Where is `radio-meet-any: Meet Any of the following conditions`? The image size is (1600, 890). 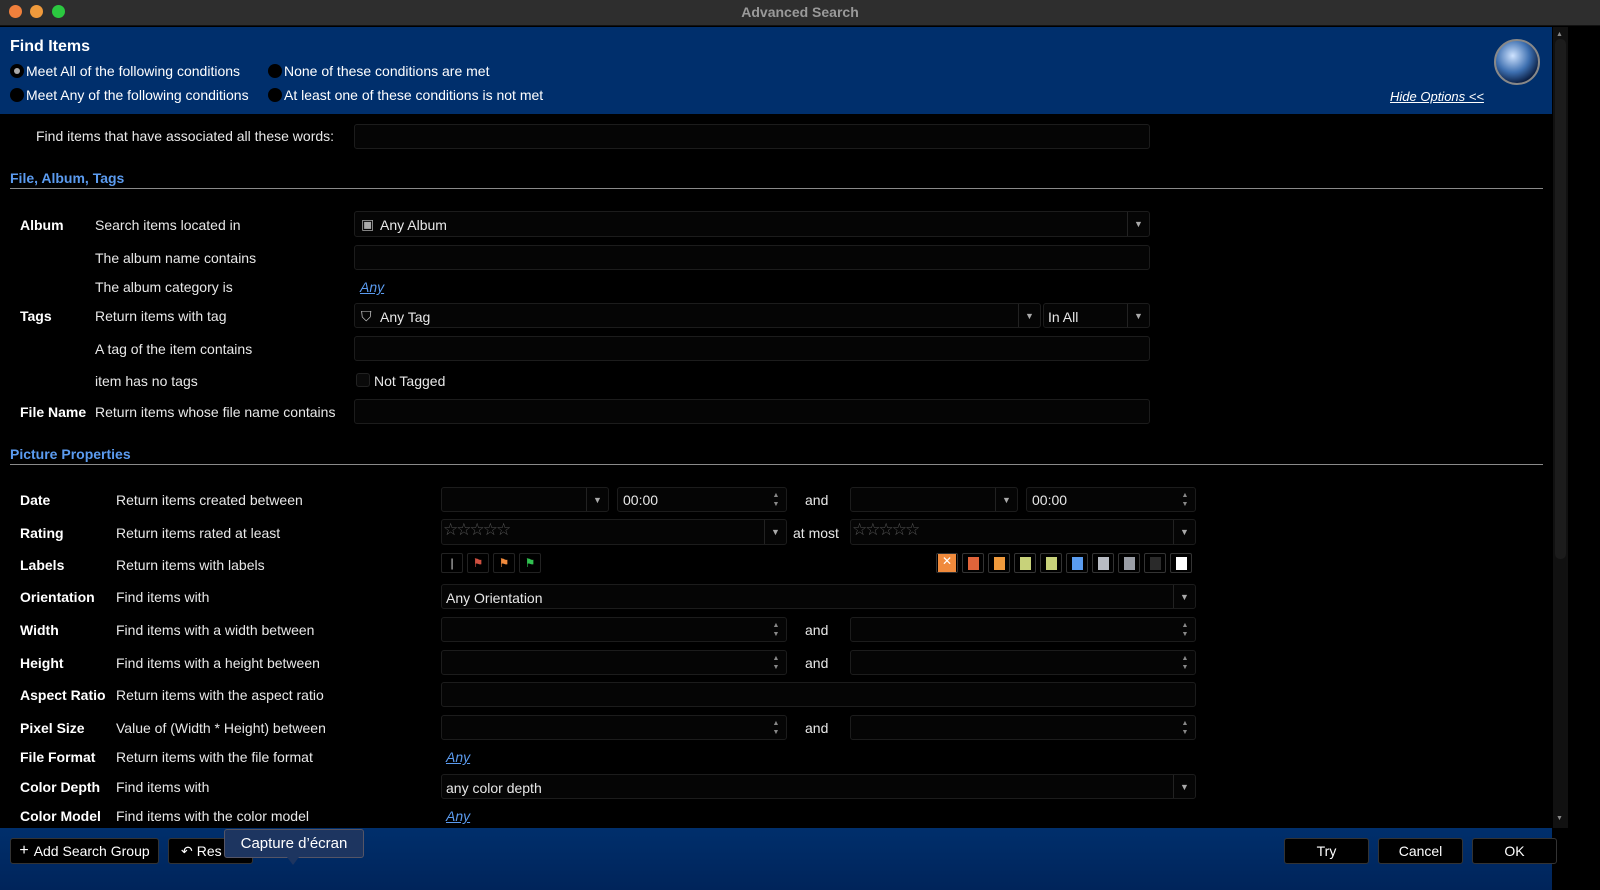
radio-meet-any: Meet Any of the following conditions is located at coordinates (129, 95).